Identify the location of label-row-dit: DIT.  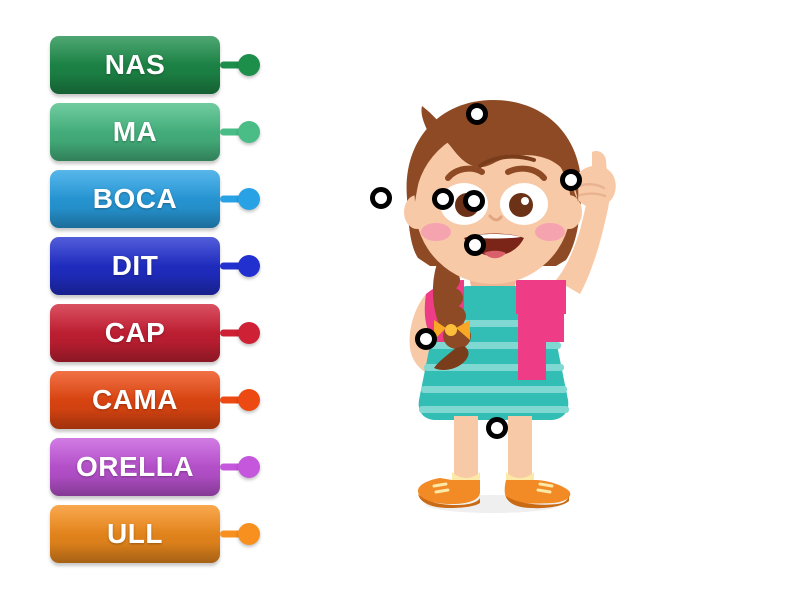
(155, 266).